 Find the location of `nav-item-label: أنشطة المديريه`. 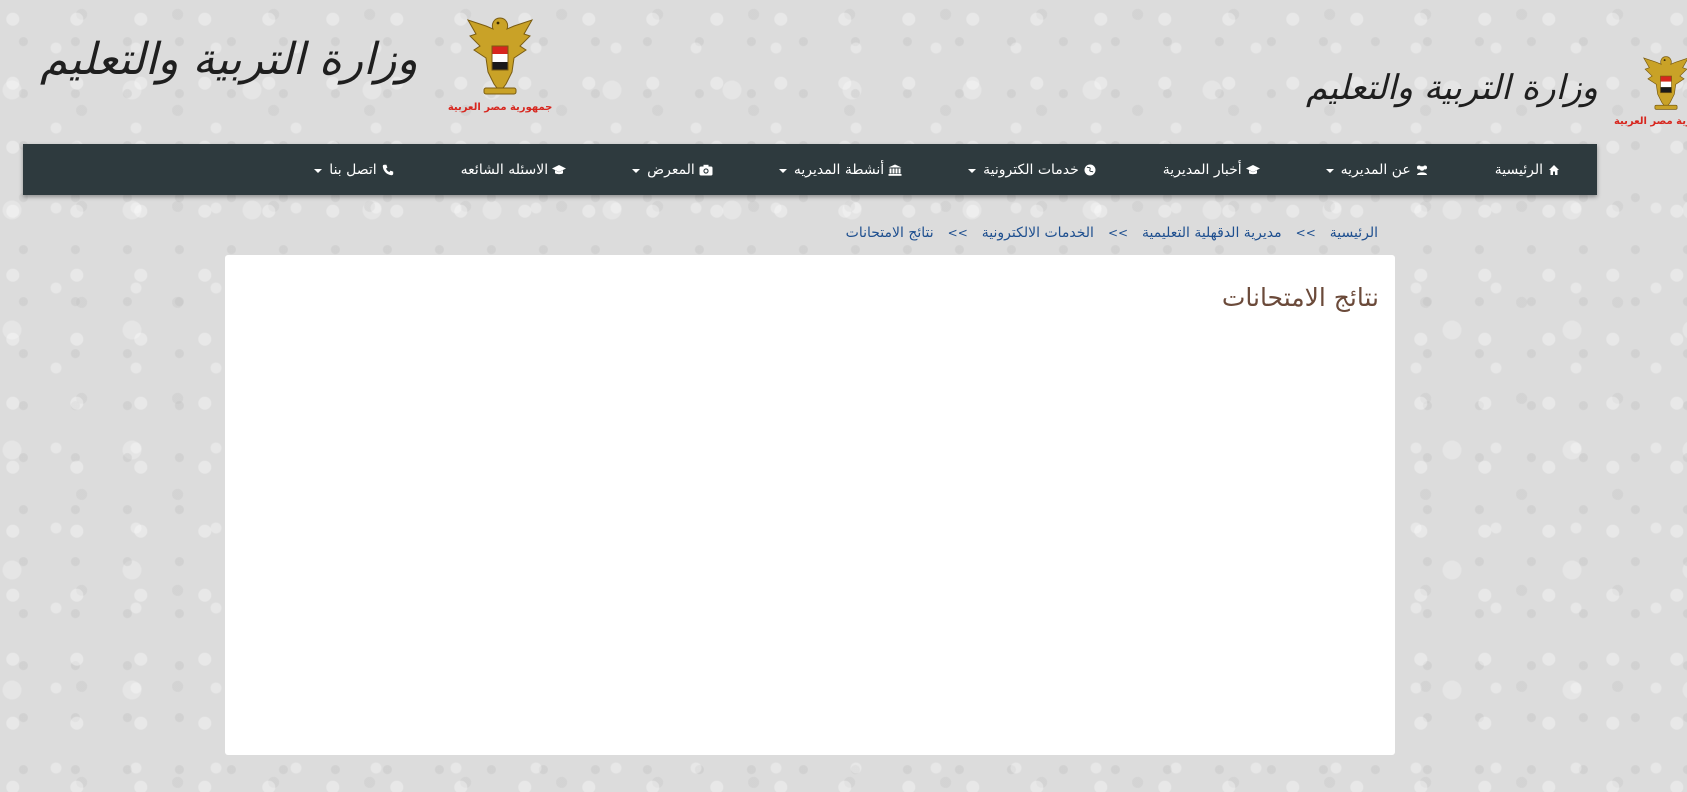

nav-item-label: أنشطة المديريه is located at coordinates (839, 169).